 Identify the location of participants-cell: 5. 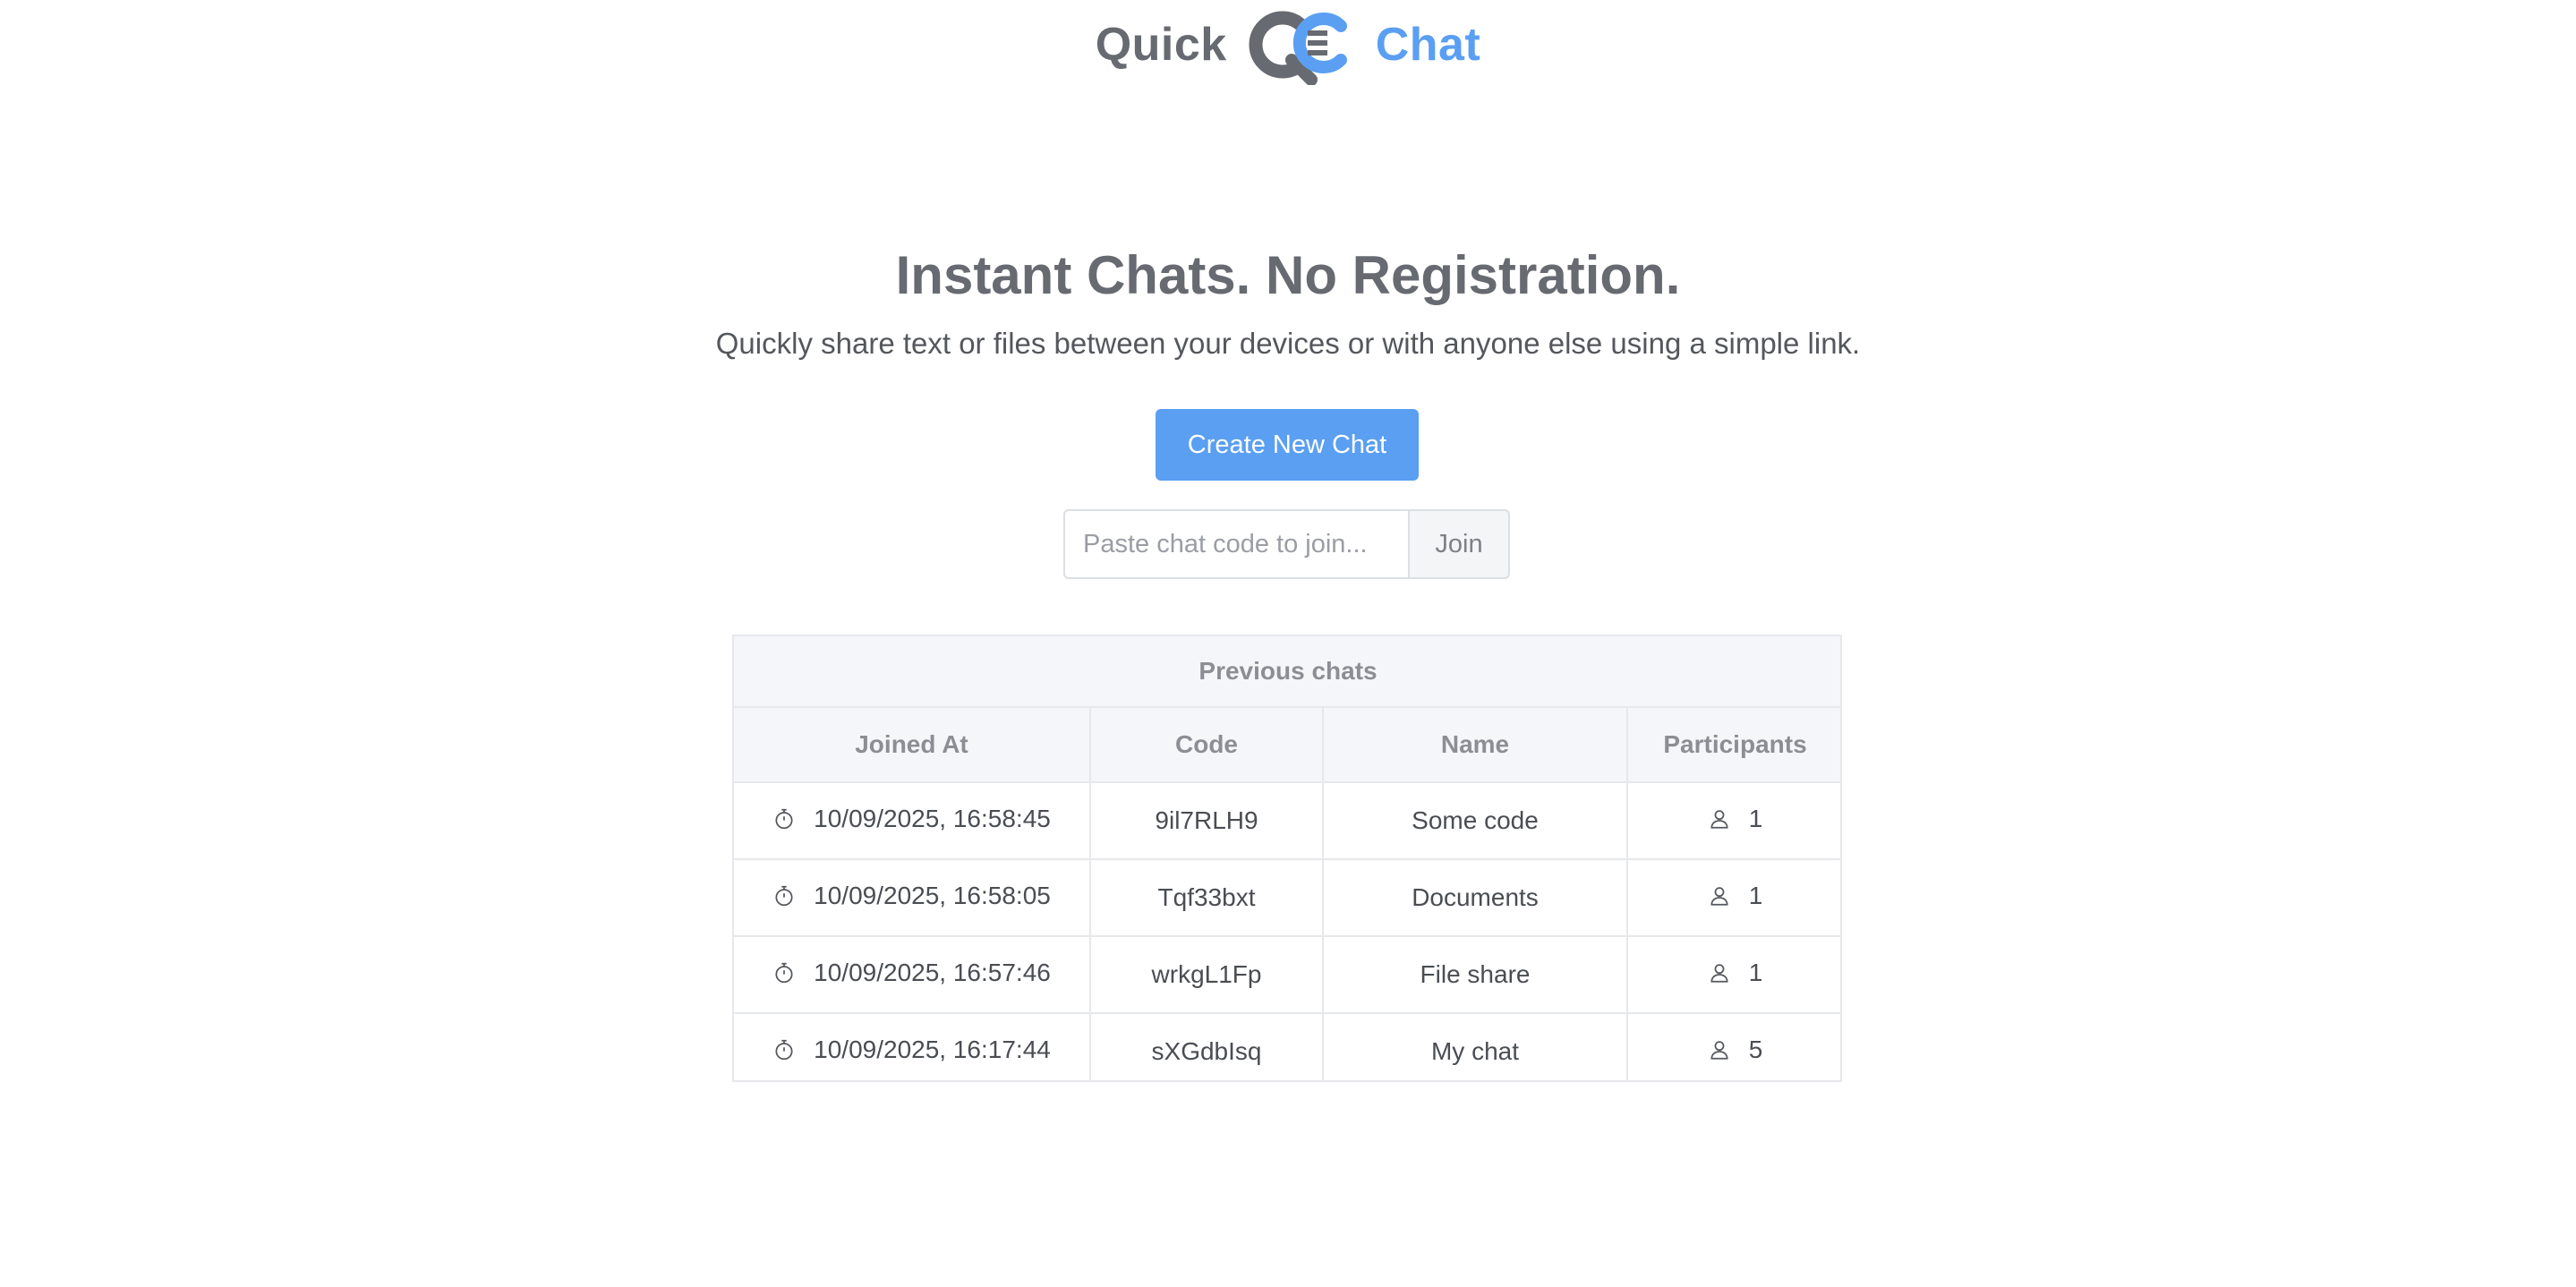
(1733, 1046).